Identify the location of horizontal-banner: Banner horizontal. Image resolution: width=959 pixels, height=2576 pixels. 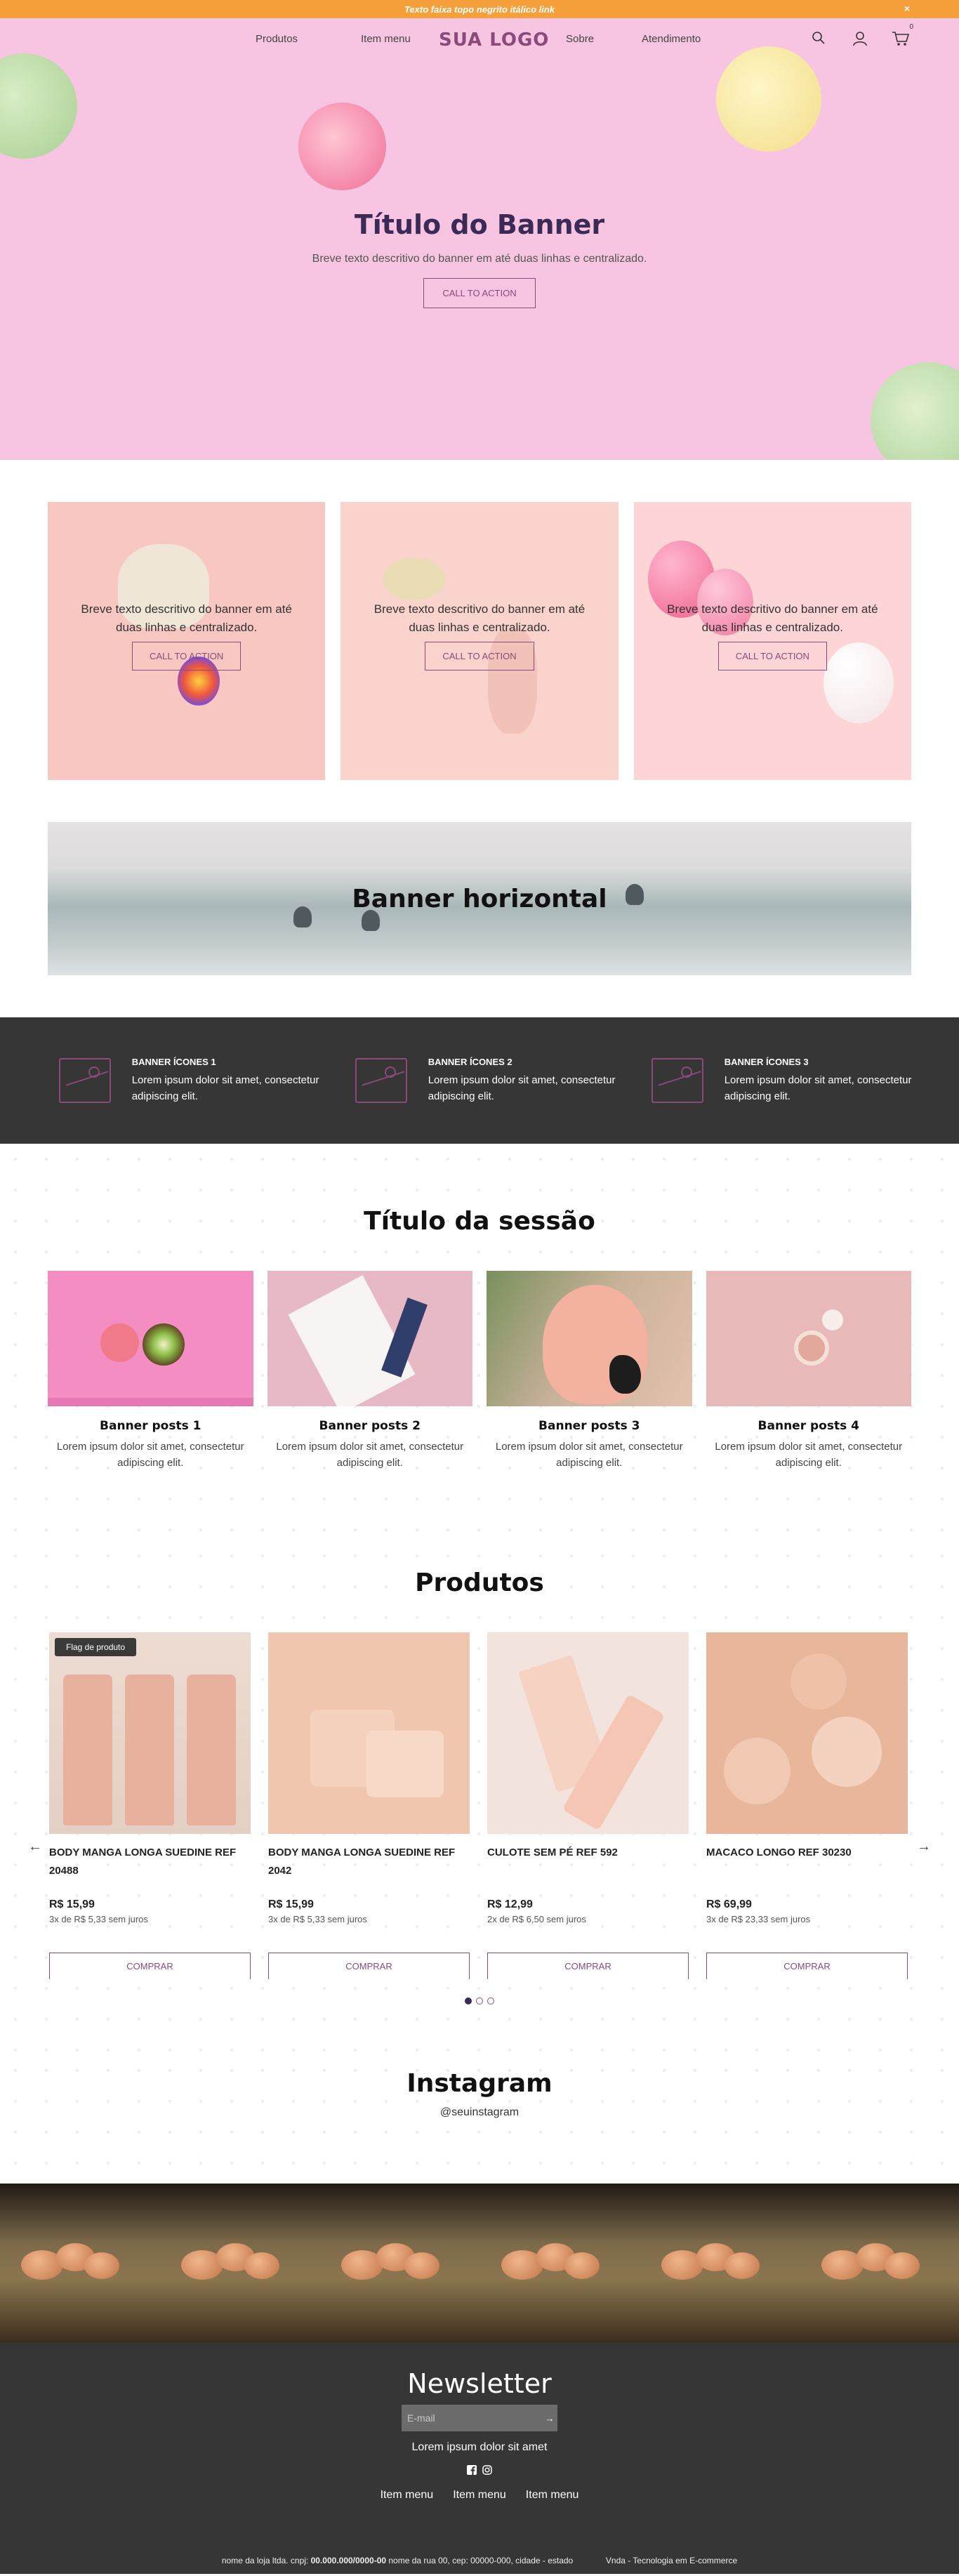
(479, 898).